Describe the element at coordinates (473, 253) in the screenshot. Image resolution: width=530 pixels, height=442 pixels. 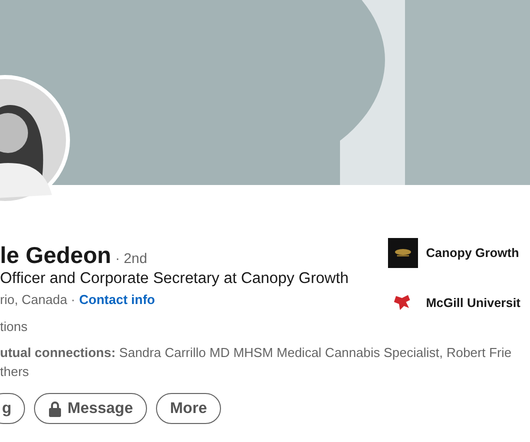
I see `experience-name: Canopy Growth` at that location.